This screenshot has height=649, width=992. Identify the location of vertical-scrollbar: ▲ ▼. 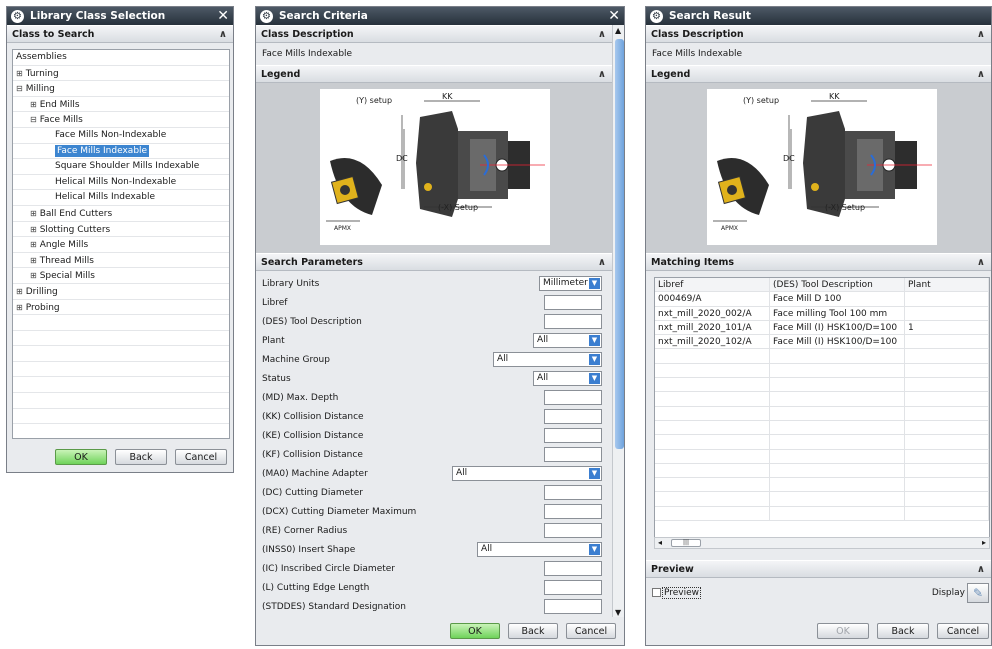
(618, 321).